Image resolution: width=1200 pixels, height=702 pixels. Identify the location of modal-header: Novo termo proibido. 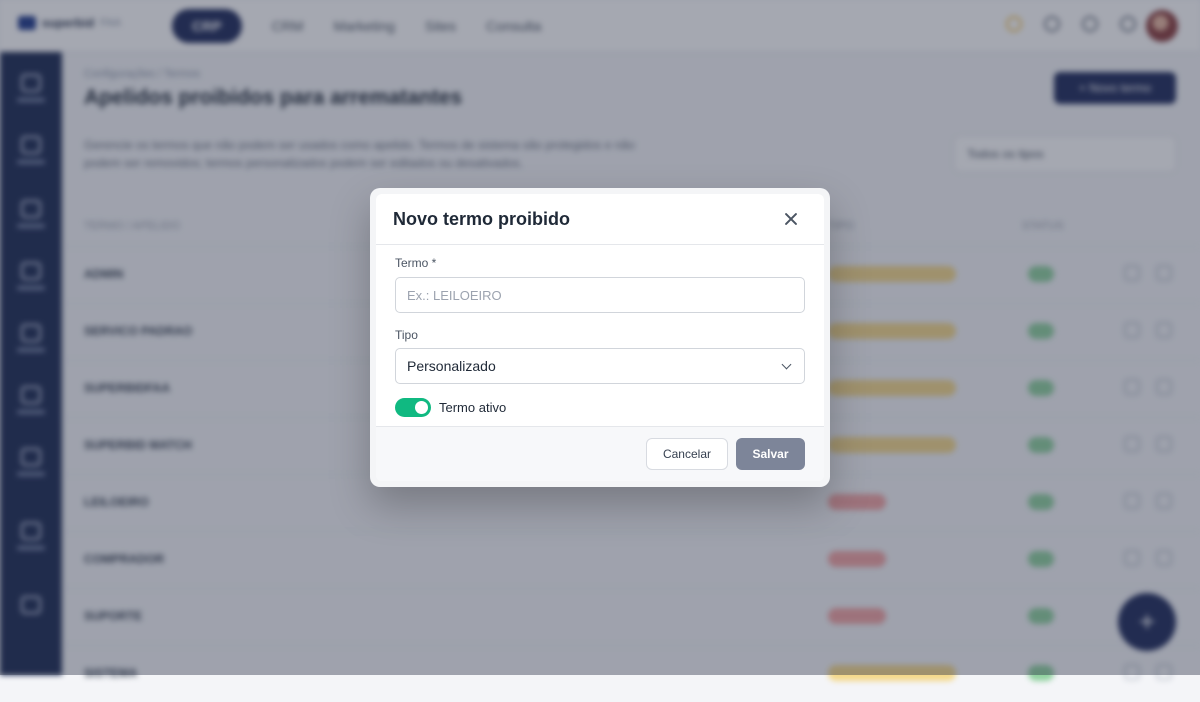
(600, 219).